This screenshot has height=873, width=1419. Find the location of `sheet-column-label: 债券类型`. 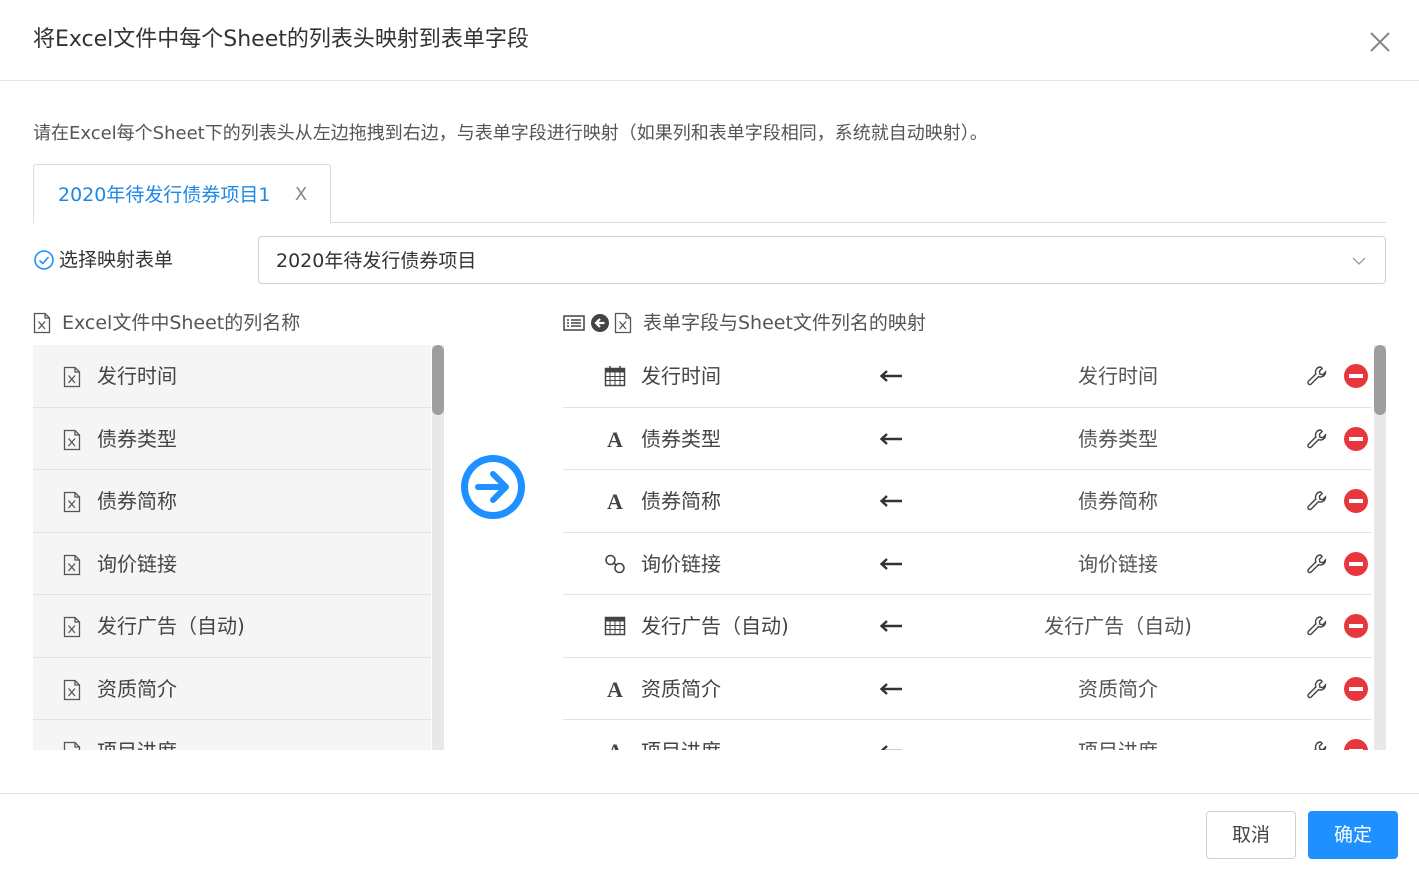

sheet-column-label: 债券类型 is located at coordinates (1118, 438).